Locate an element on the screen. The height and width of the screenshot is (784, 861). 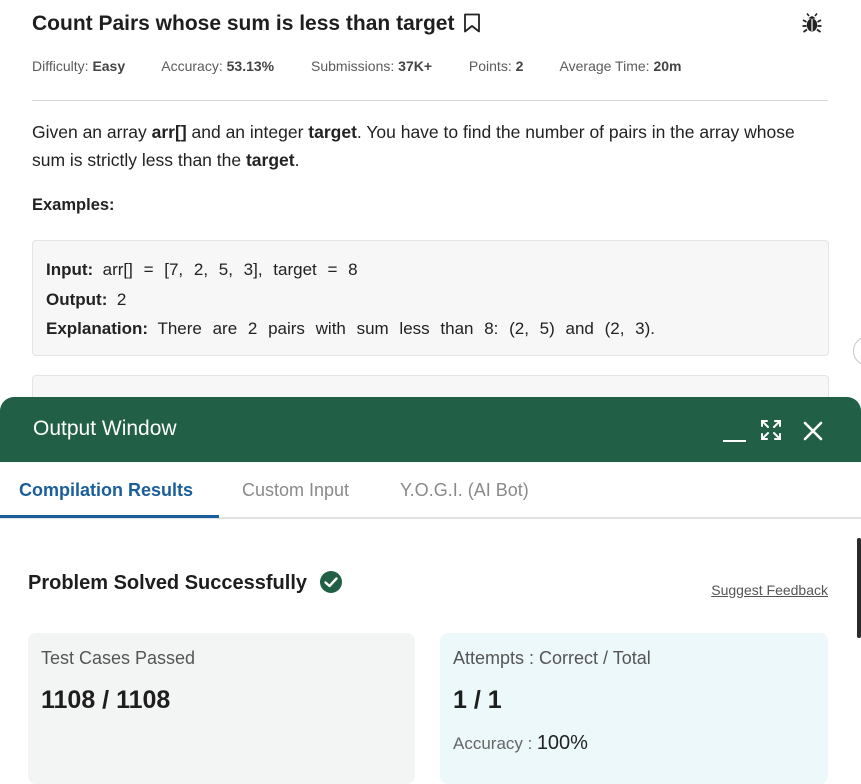
scrollbar is located at coordinates (859, 588).